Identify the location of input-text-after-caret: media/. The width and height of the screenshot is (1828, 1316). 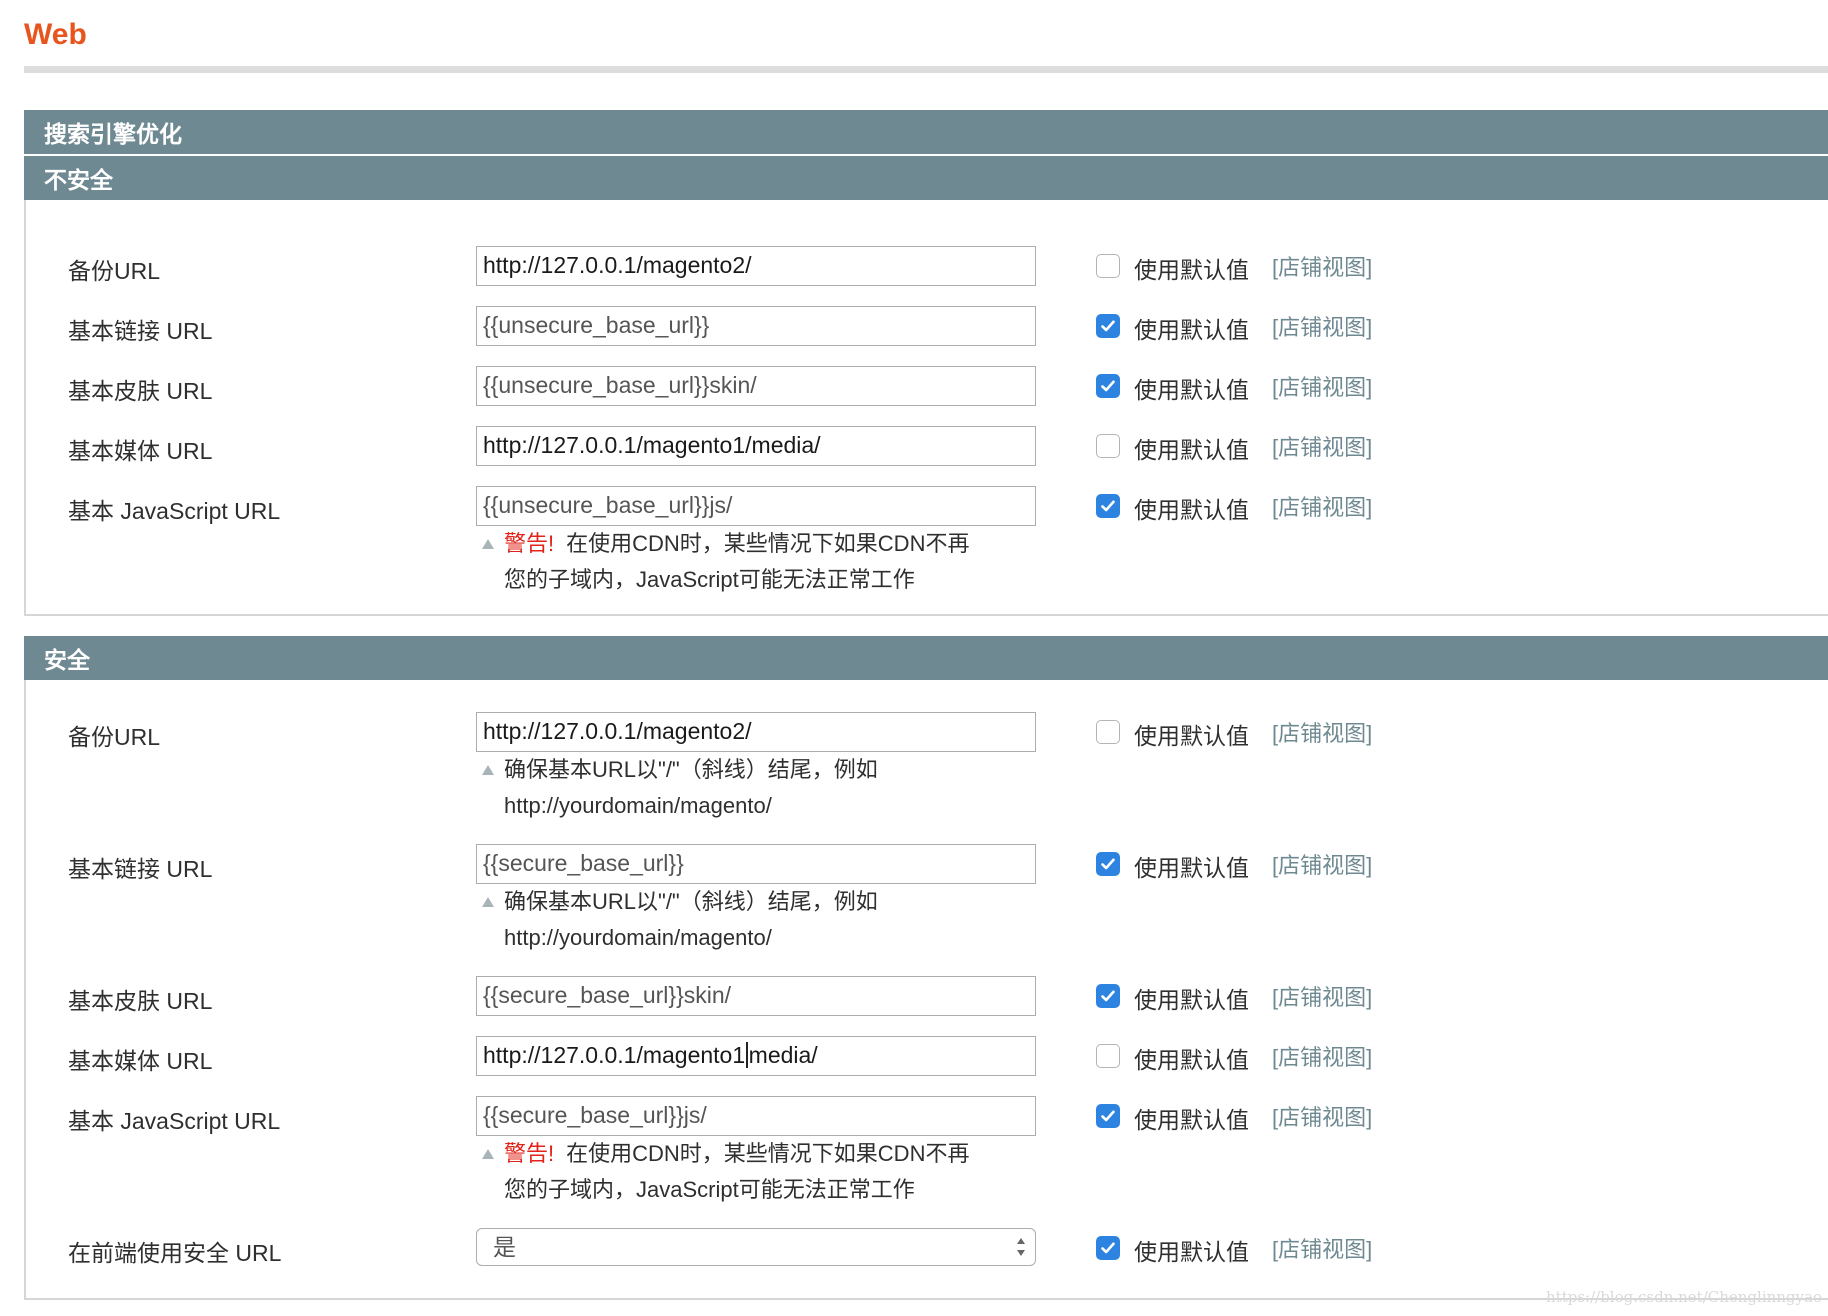
(783, 1055).